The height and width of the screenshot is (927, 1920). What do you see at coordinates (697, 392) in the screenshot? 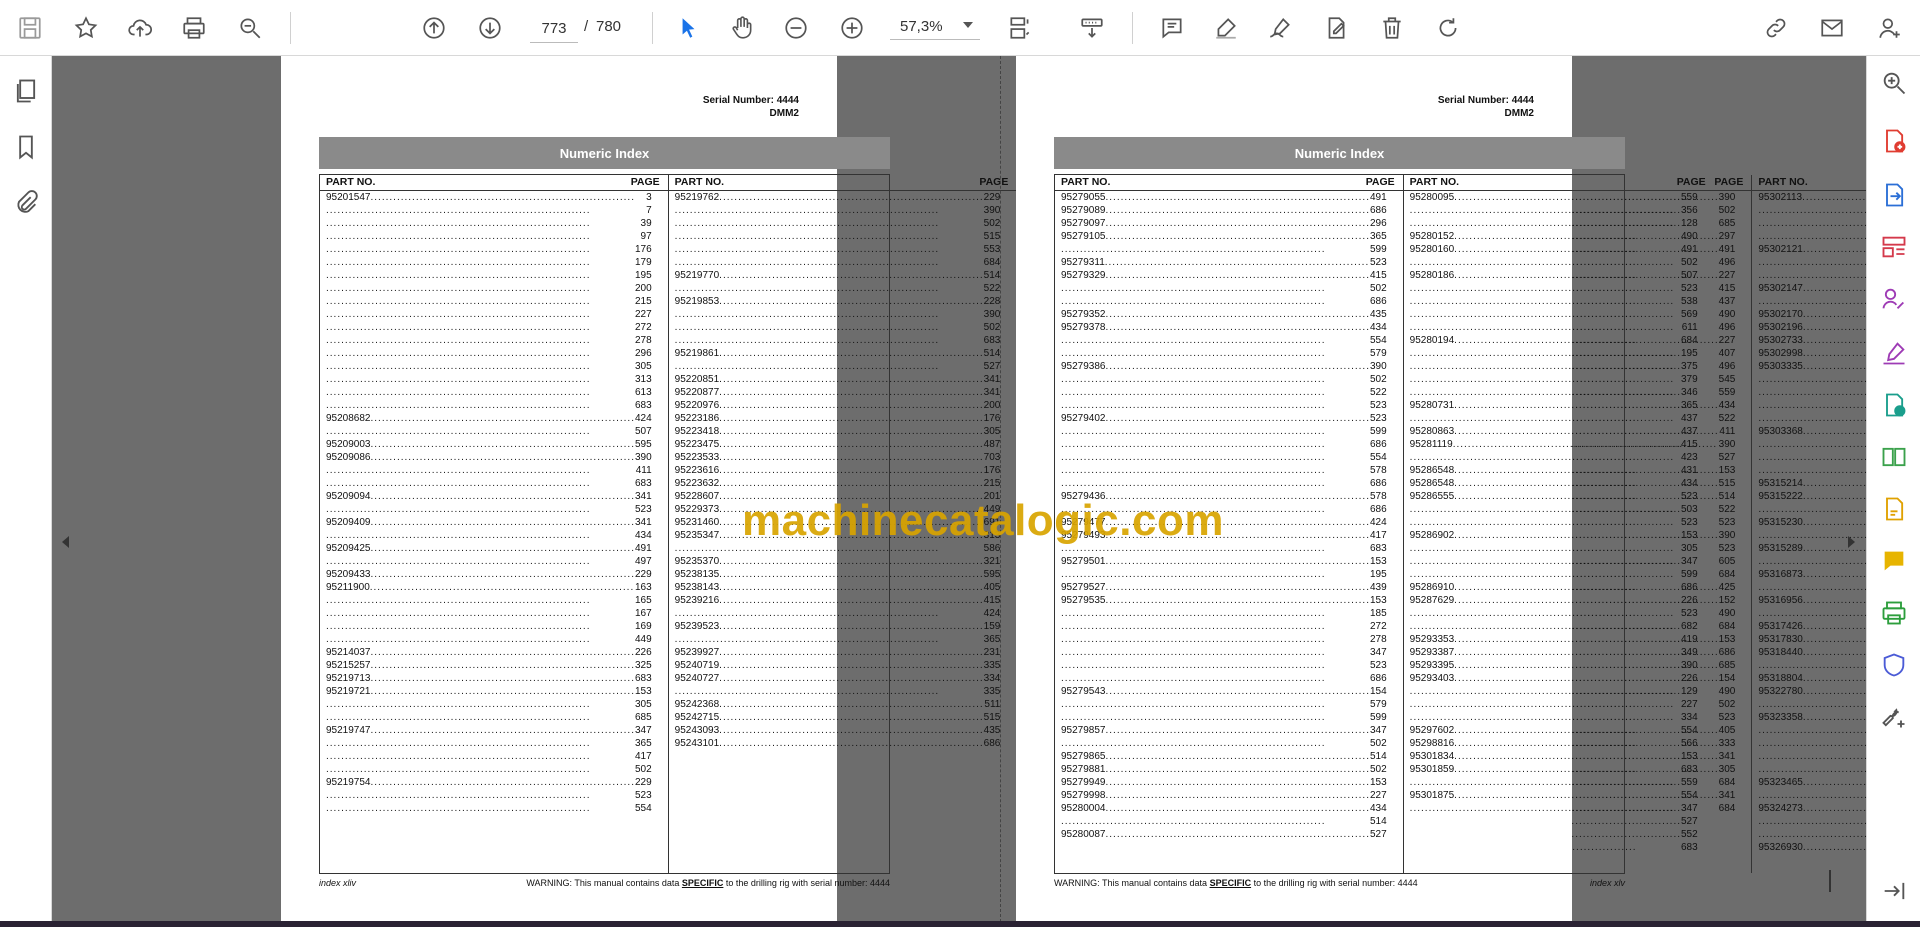
I see `part-number: 95220877` at bounding box center [697, 392].